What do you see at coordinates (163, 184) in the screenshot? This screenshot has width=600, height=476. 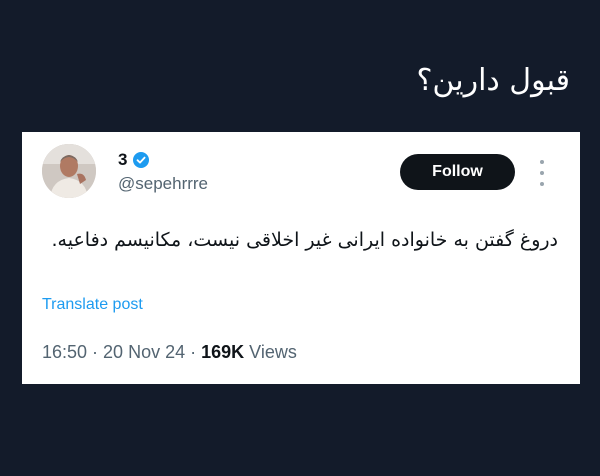 I see `author-handle: @sepehrrre` at bounding box center [163, 184].